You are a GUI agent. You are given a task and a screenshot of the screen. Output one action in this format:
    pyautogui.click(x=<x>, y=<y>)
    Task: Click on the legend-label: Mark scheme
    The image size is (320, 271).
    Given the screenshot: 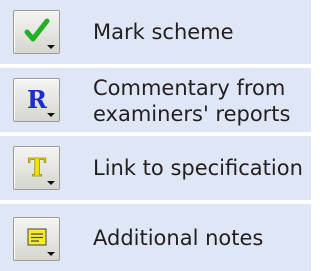 What is the action you would take?
    pyautogui.click(x=163, y=32)
    